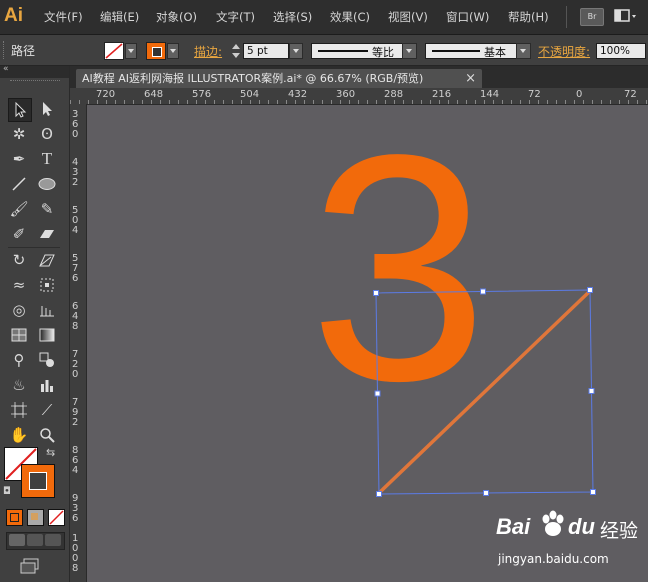 The height and width of the screenshot is (582, 648). I want to click on vertical-ruler: 360 432 504 576 648 720 792 864 936 1008, so click(78, 343).